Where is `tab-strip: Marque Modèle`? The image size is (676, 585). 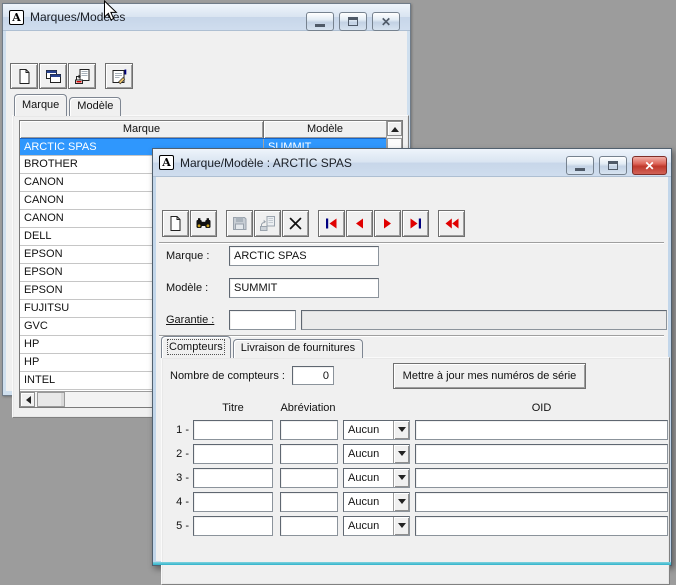
tab-strip: Marque Modèle is located at coordinates (68, 105).